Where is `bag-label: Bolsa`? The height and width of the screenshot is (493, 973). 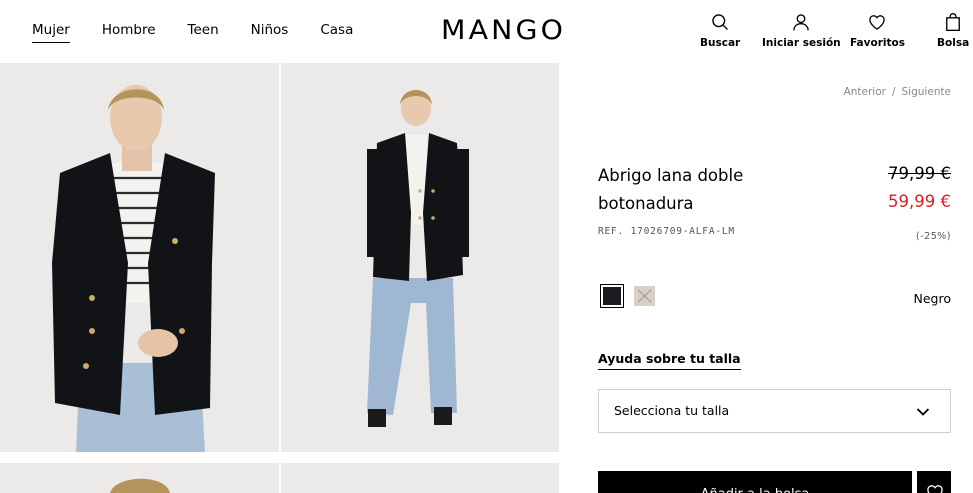
bag-label: Bolsa is located at coordinates (953, 43).